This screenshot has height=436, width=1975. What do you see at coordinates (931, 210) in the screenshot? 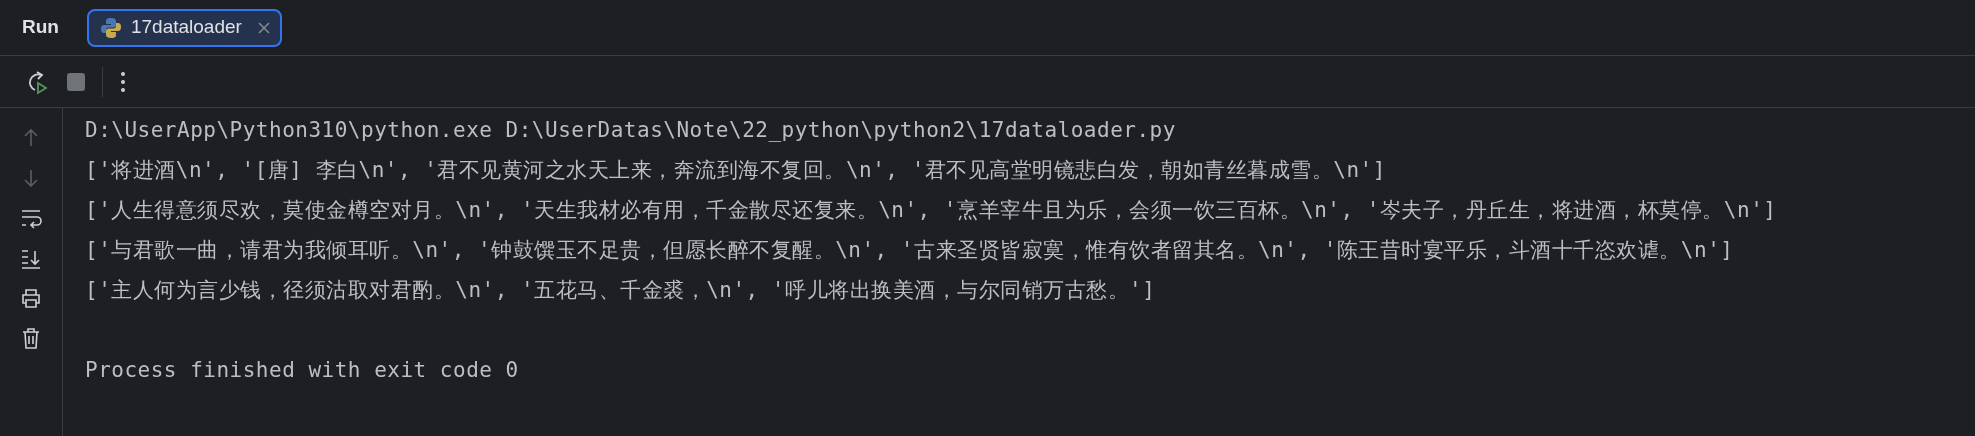
I see `console-line: ['人生得意须尽欢，莫使金樽空对月。\n', '天生我材必有用，千金散尽还复来。\n', '烹羊宰牛且为乐，会须一饮三百杯。\n', '岑夫子，丹丘生，将进酒，杯莫停。\n']` at bounding box center [931, 210].